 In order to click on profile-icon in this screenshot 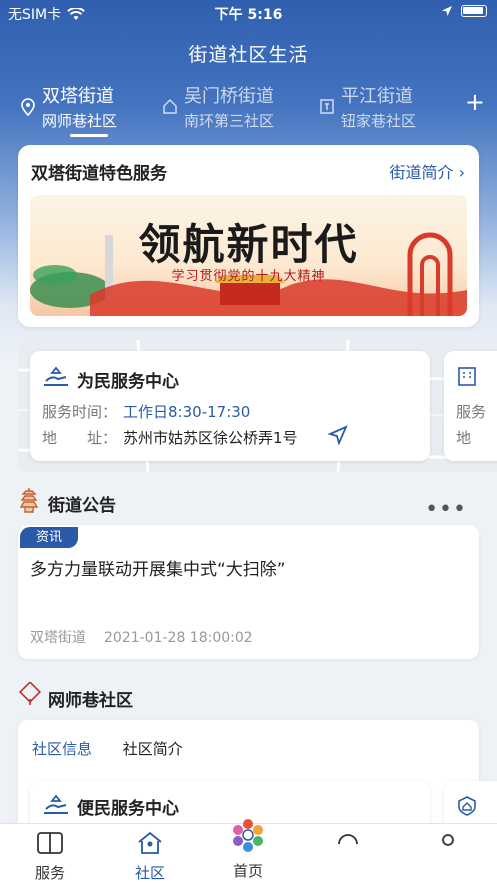, I will do `click(348, 839)`.